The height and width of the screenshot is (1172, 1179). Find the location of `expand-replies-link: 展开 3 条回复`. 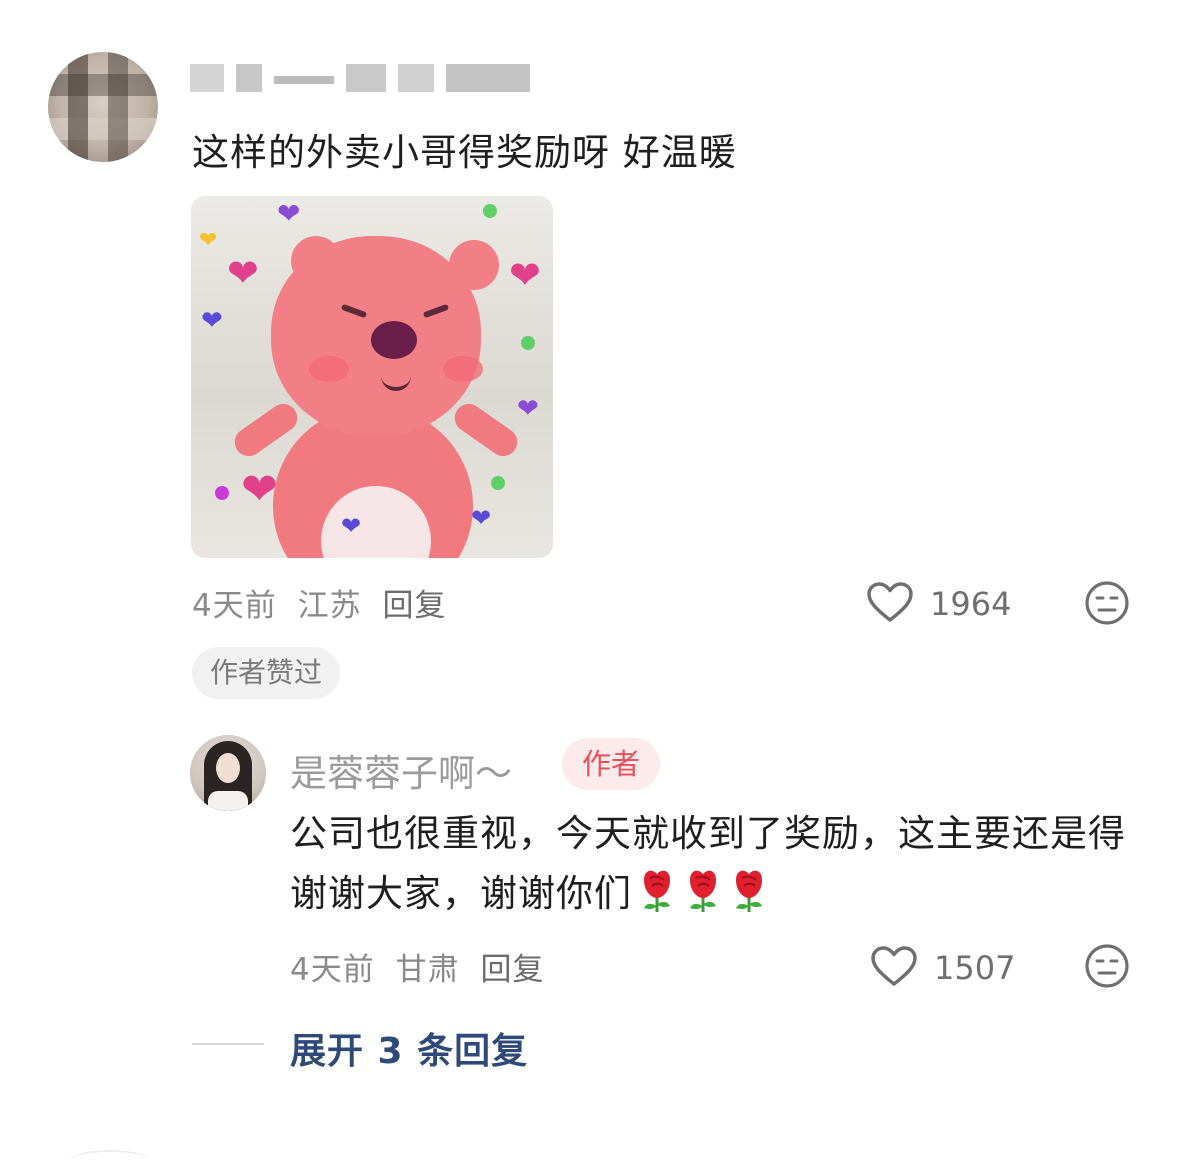

expand-replies-link: 展开 3 条回复 is located at coordinates (409, 1048).